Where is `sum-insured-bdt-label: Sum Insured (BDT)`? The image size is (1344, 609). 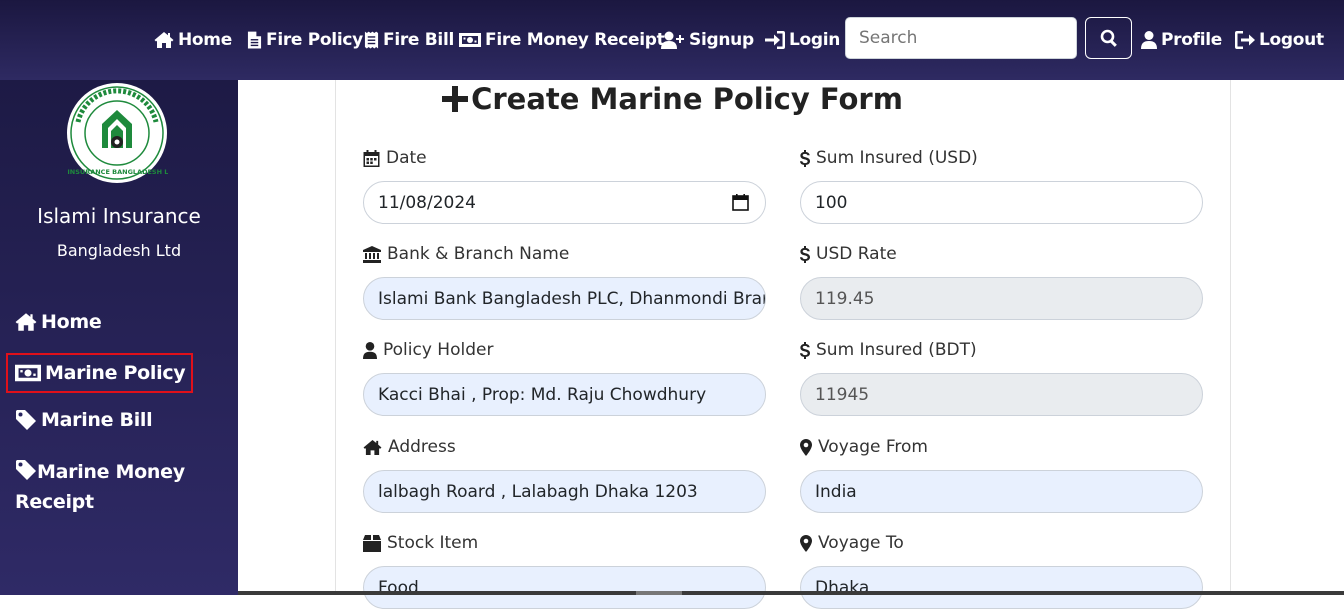
sum-insured-bdt-label: Sum Insured (BDT) is located at coordinates (888, 350).